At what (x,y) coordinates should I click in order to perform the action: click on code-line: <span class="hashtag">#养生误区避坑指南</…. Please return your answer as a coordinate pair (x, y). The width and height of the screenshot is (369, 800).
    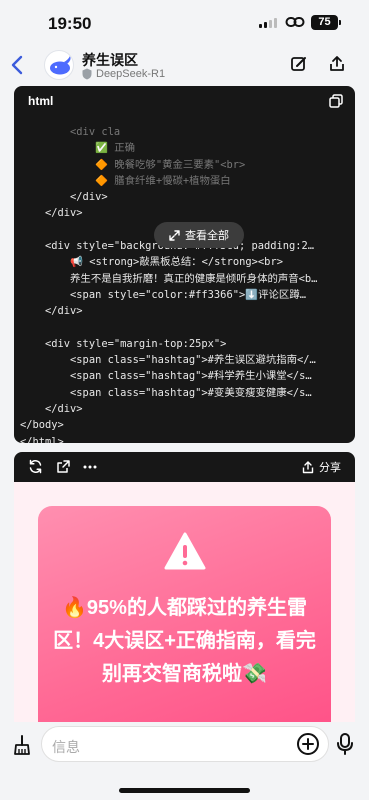
    Looking at the image, I should click on (168, 360).